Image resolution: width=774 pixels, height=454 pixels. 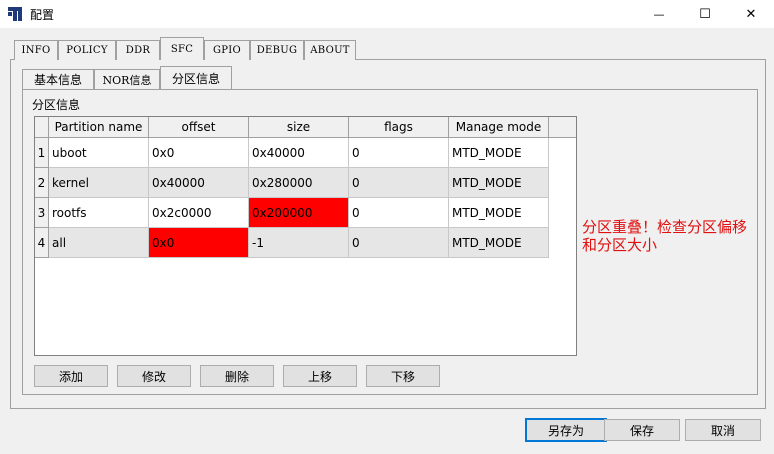 I want to click on column-header-manage-mode: Manage mode, so click(x=499, y=127).